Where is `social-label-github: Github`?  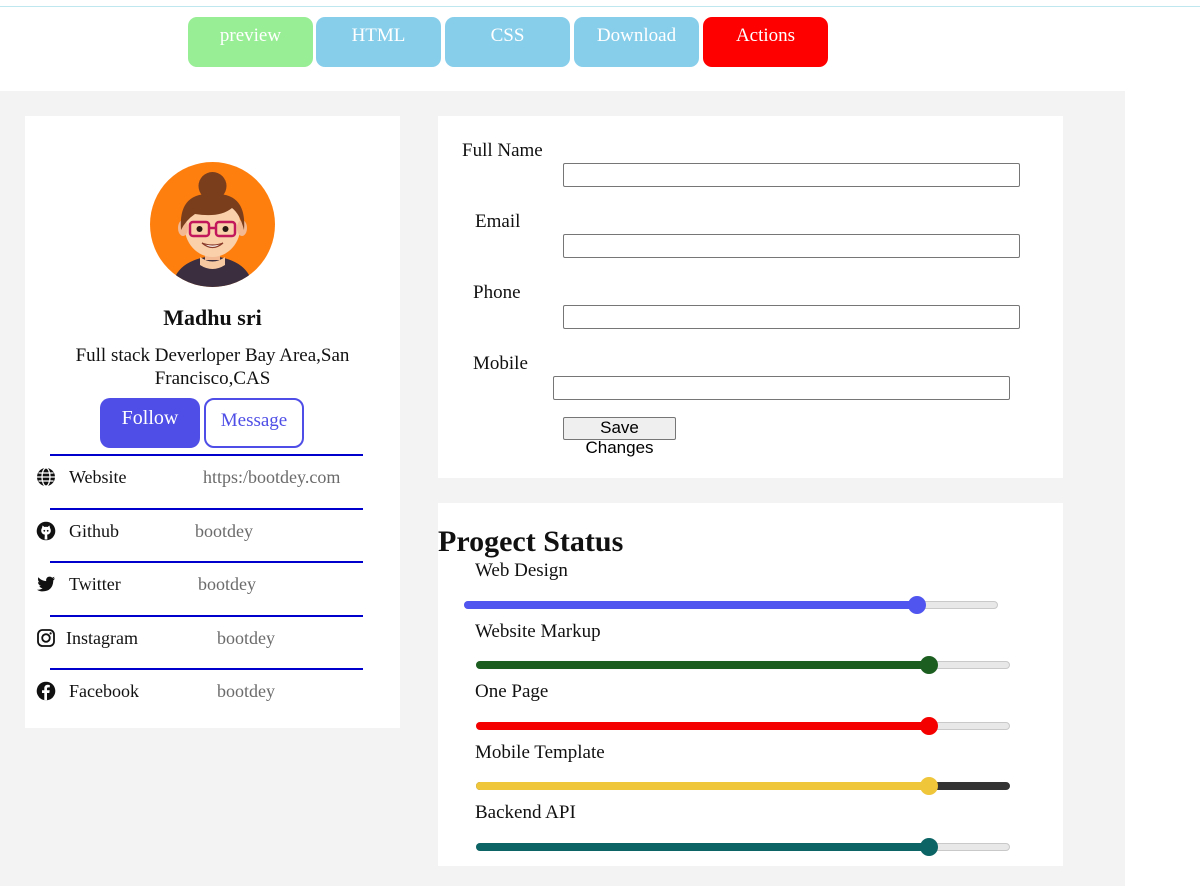 social-label-github: Github is located at coordinates (94, 530).